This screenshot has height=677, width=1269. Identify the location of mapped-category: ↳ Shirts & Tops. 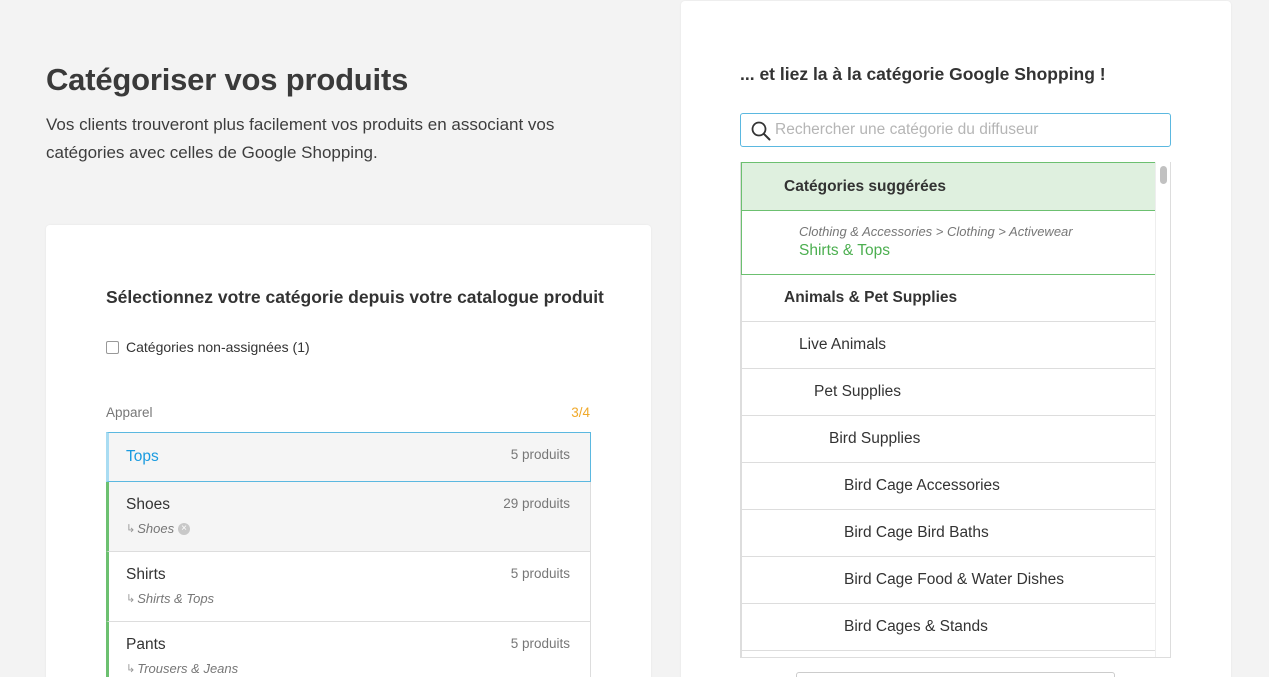
(170, 598).